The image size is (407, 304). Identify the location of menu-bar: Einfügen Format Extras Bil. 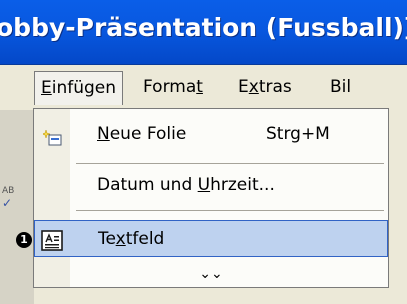
(203, 87).